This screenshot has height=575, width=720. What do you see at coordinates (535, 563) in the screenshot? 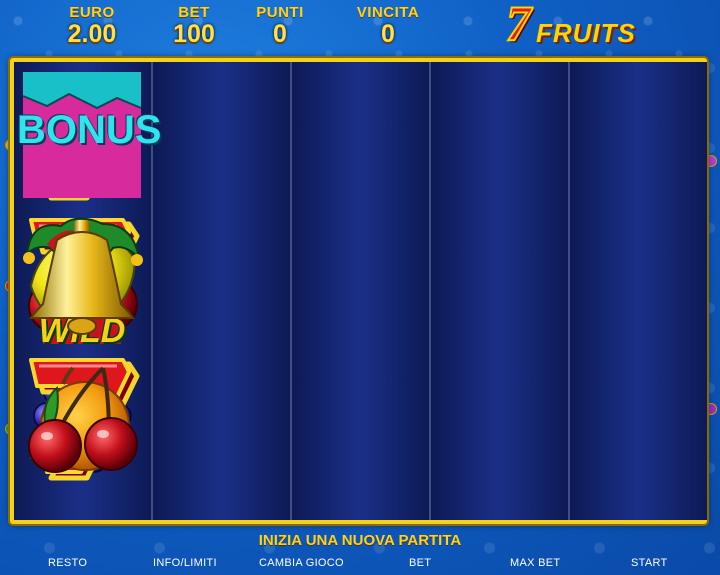
I see `max-bet-button: MAX BET` at bounding box center [535, 563].